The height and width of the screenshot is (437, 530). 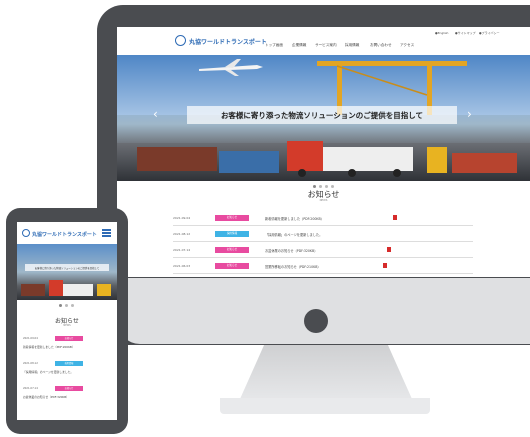 What do you see at coordinates (325, 406) in the screenshot?
I see `monitor-stand-base` at bounding box center [325, 406].